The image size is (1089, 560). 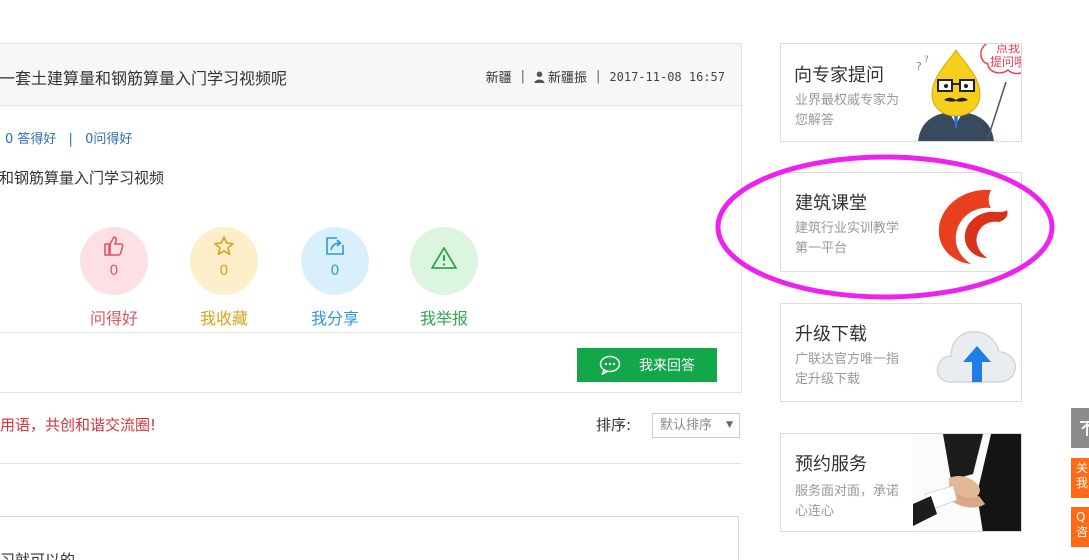 I want to click on answer-button: 我来回答, so click(x=647, y=365).